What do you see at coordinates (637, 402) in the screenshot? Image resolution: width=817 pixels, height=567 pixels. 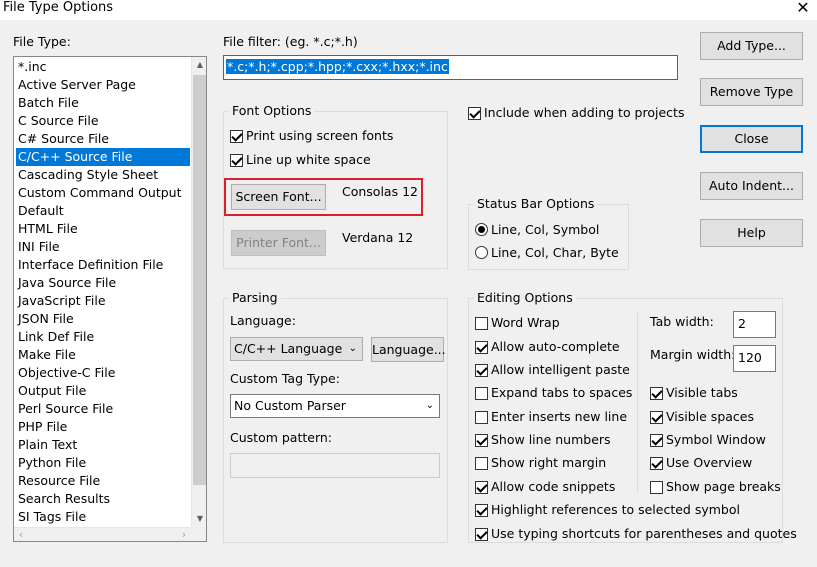 I see `editing-divider` at bounding box center [637, 402].